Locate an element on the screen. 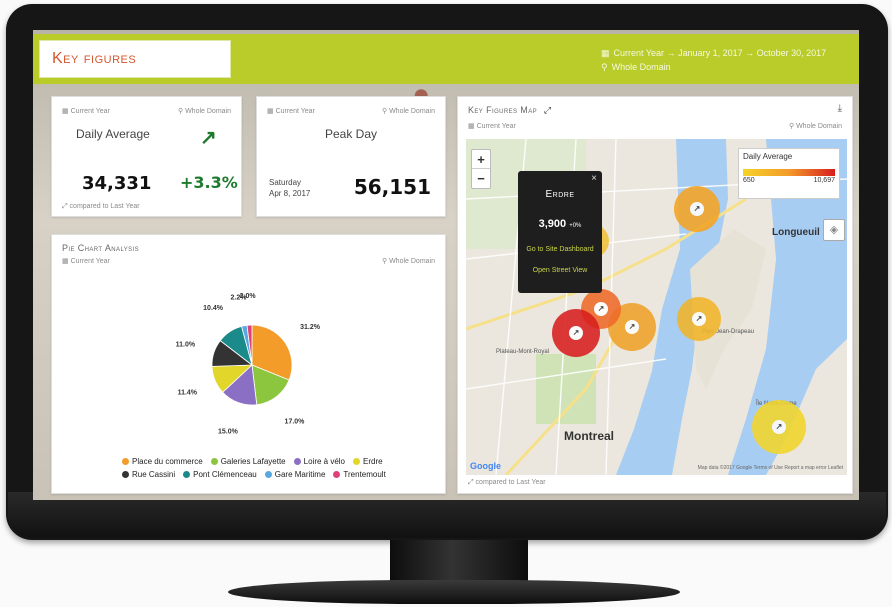  legend-label: Gare Maritime is located at coordinates (300, 474).